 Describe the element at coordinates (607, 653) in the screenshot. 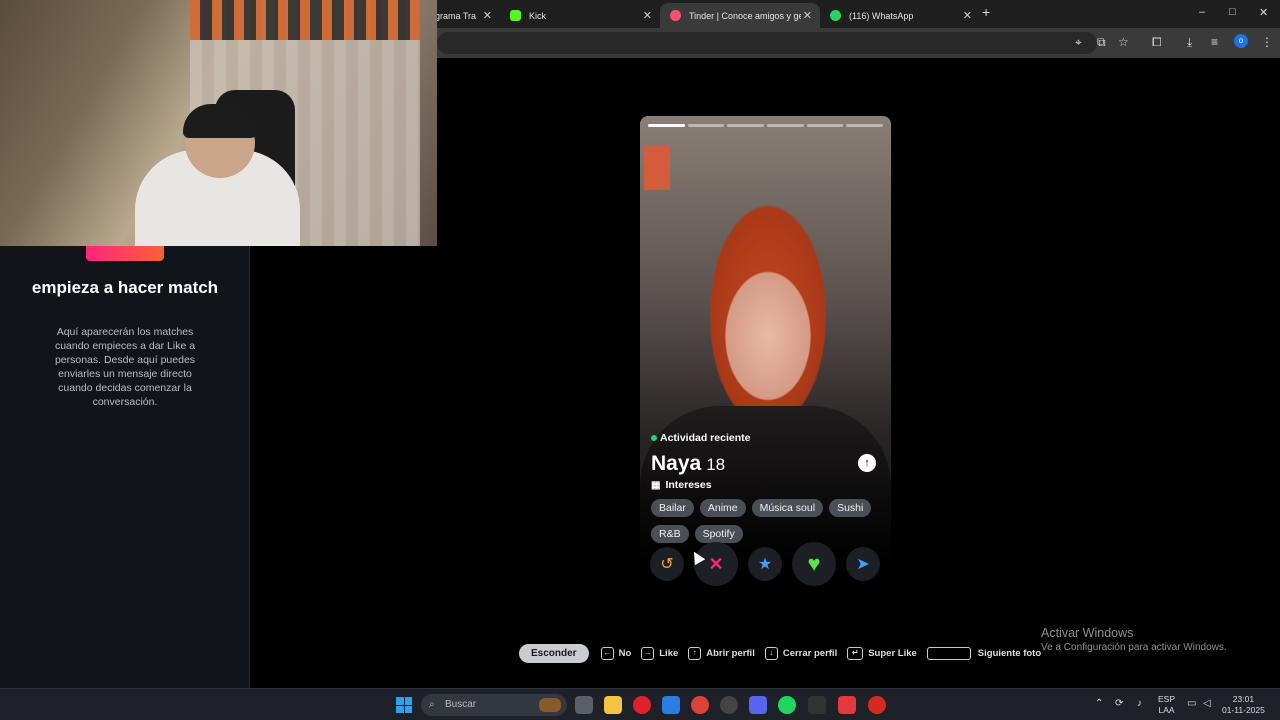

I see `arrow-left-key-icon: ←` at that location.